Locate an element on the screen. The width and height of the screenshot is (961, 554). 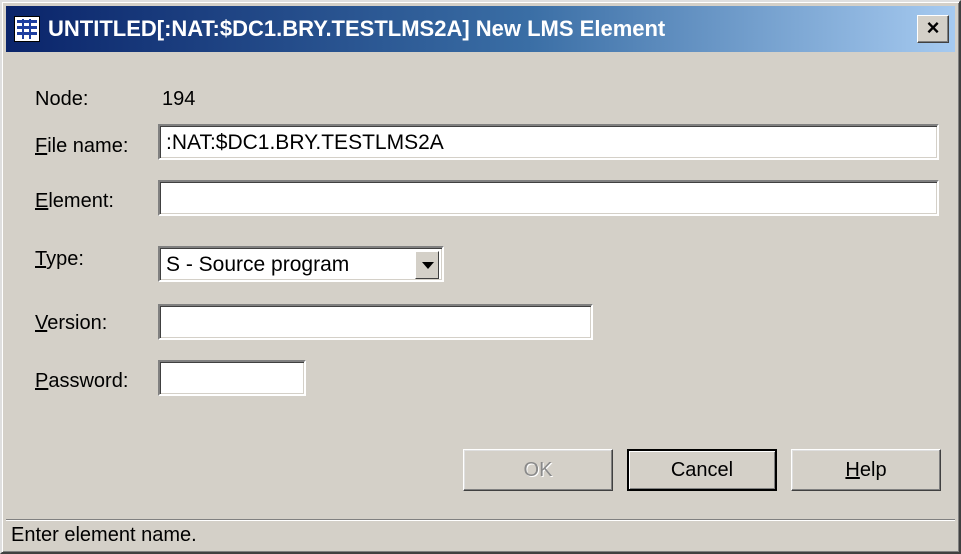
help-button: Help is located at coordinates (866, 470).